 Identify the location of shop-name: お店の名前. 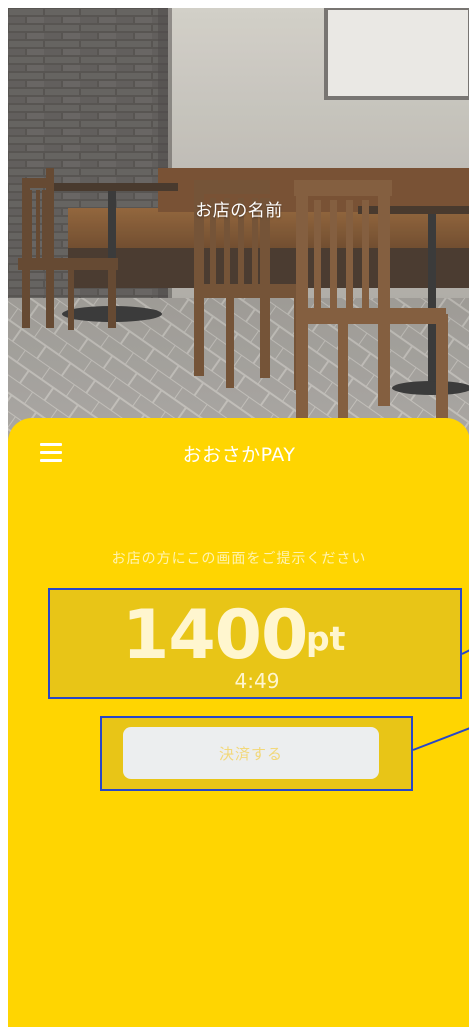
(239, 211).